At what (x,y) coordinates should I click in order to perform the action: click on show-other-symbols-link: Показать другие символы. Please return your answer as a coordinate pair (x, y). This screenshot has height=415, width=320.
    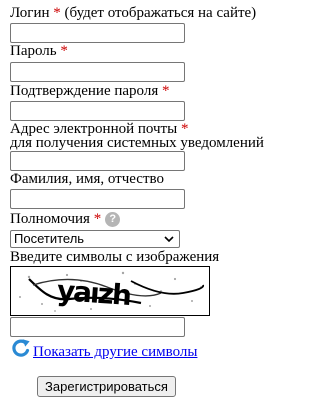
    Looking at the image, I should click on (115, 352).